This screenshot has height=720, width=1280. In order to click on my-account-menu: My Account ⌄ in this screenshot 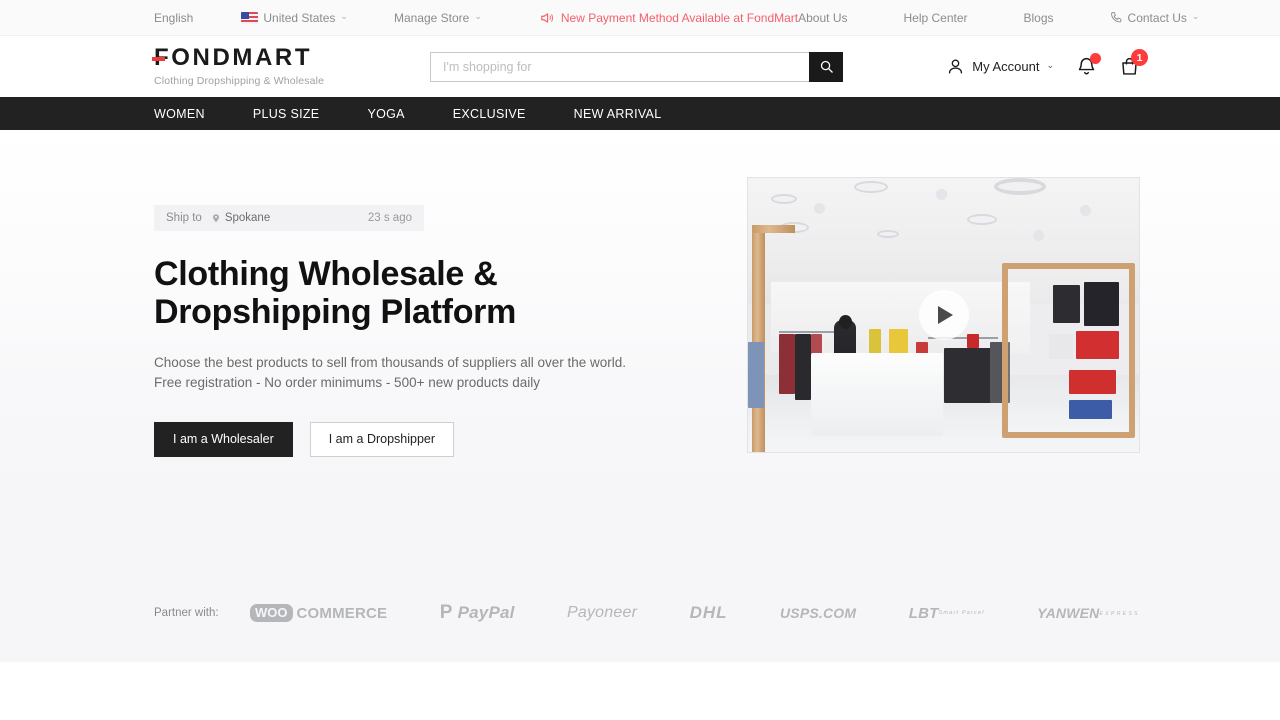, I will do `click(1000, 66)`.